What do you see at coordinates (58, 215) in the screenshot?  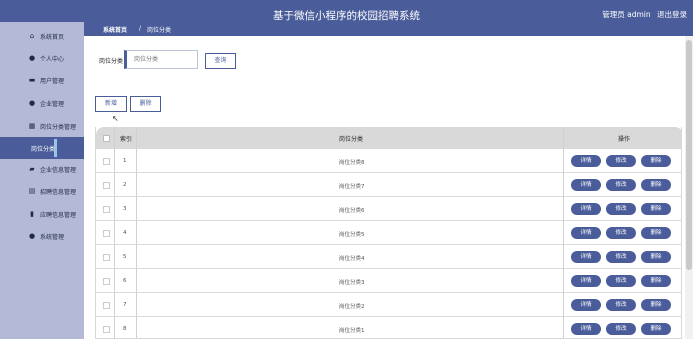 I see `sidebar-item-label: 应聘信息管理` at bounding box center [58, 215].